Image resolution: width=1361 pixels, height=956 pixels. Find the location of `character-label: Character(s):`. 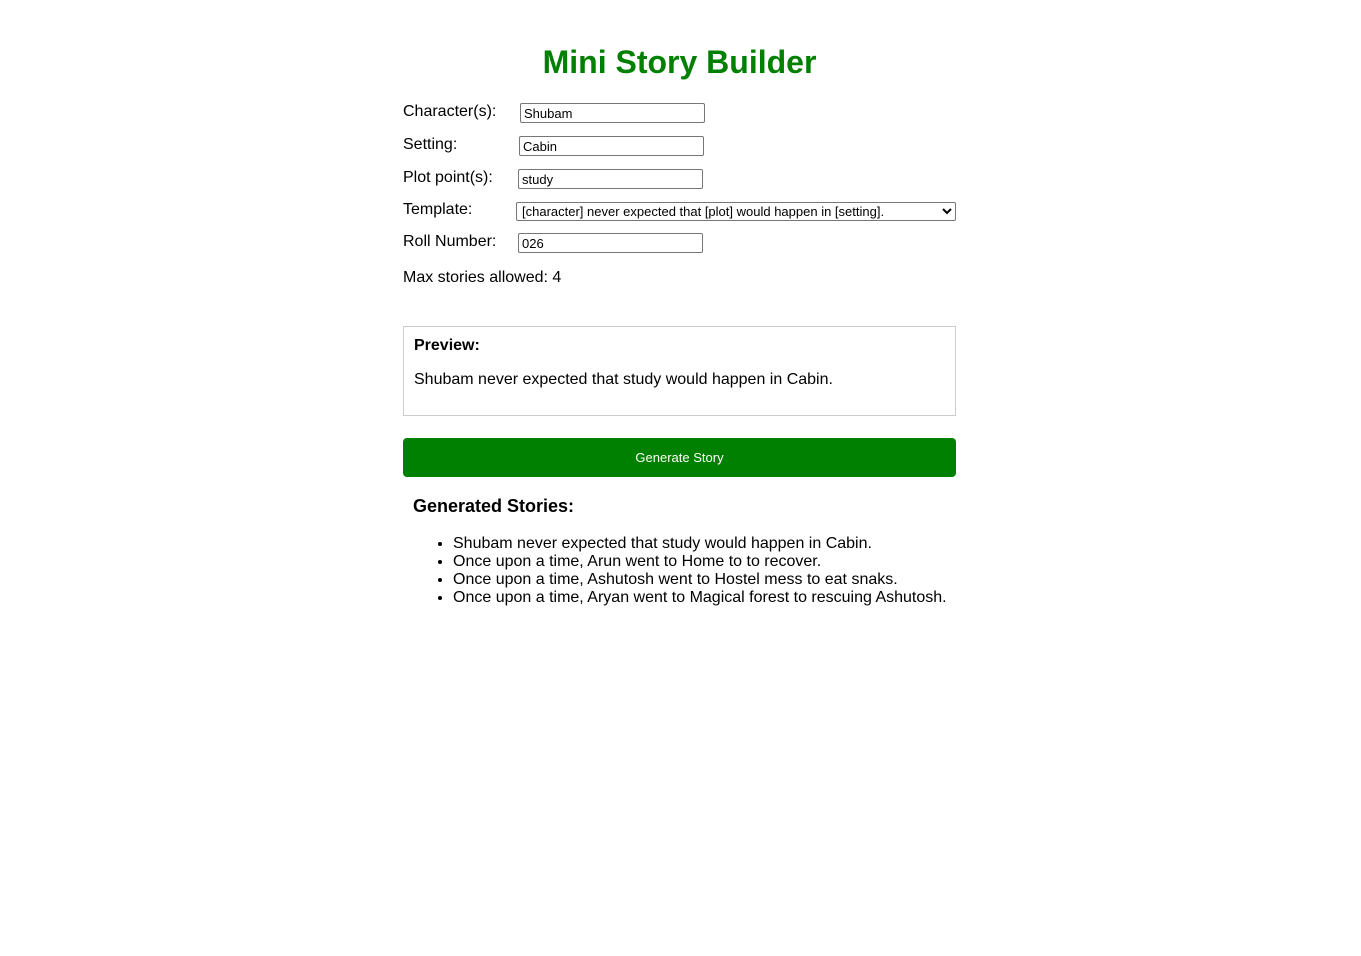

character-label: Character(s): is located at coordinates (450, 111).